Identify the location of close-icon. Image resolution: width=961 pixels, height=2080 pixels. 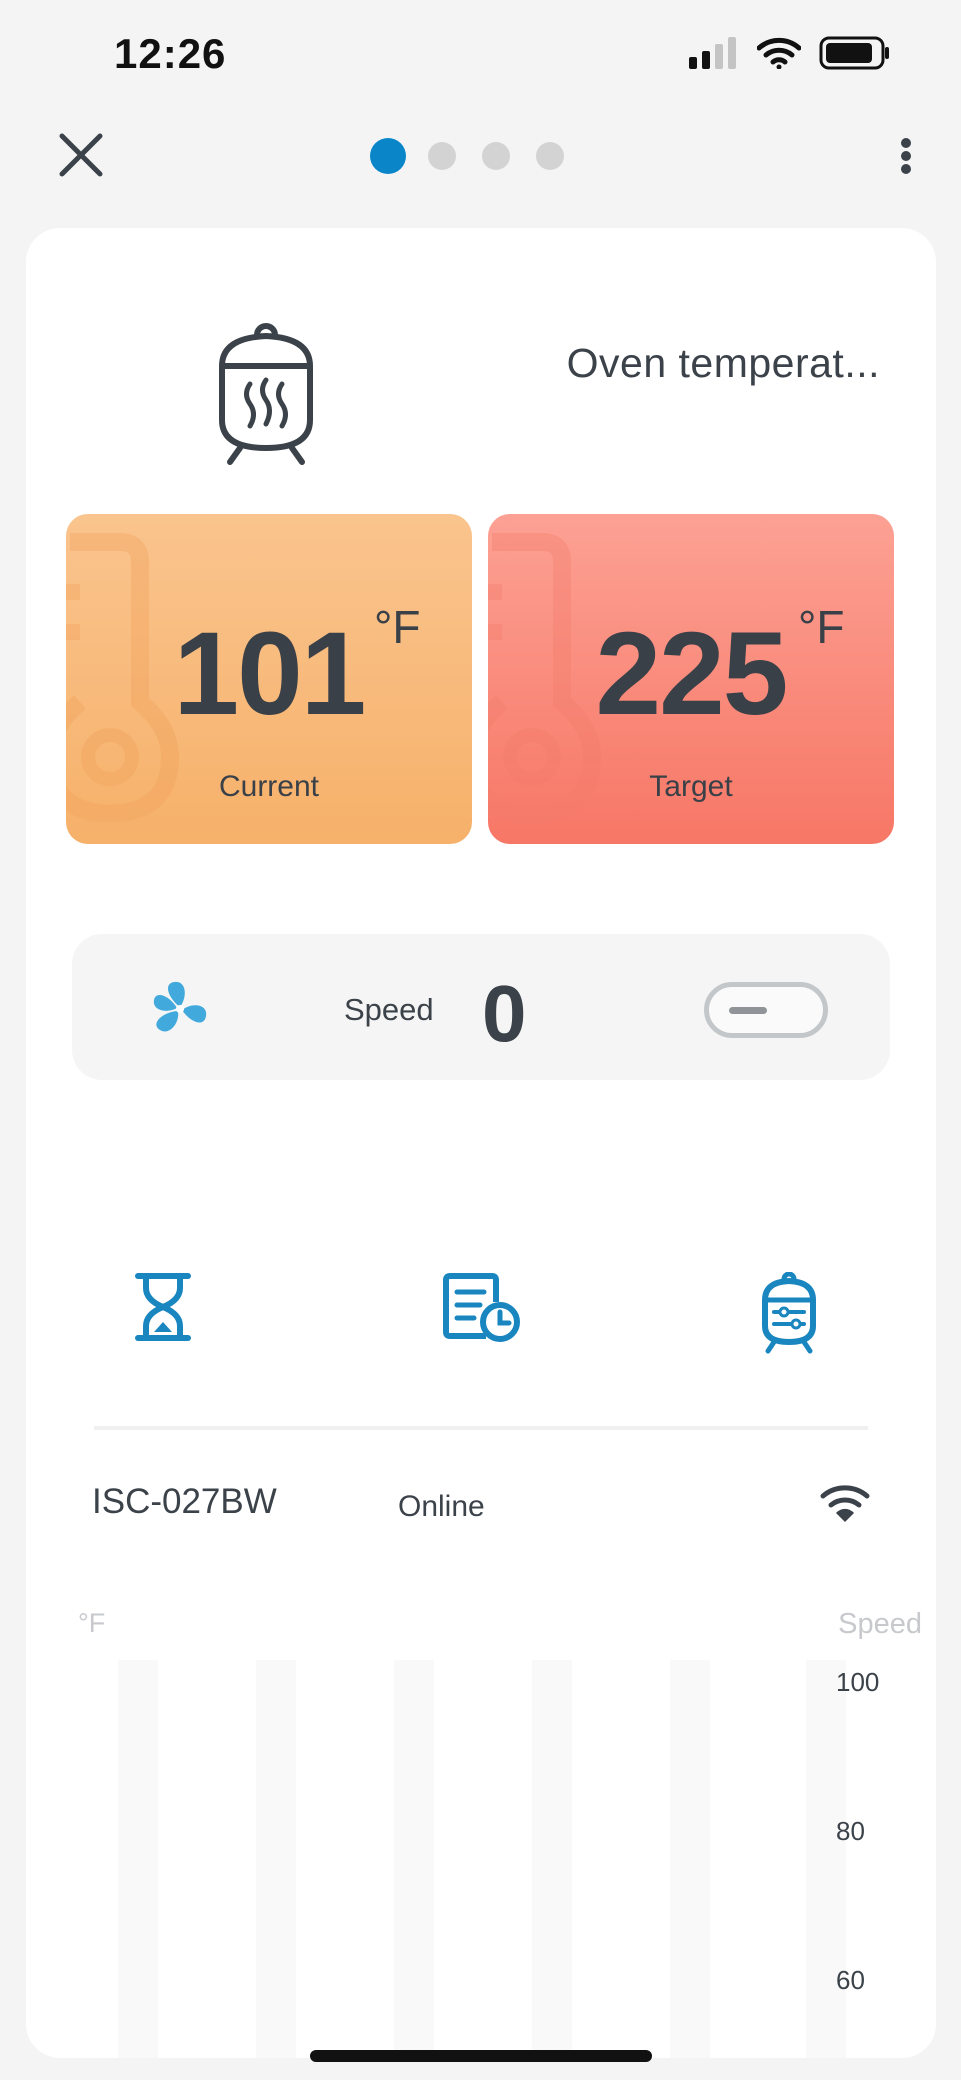
(81, 155).